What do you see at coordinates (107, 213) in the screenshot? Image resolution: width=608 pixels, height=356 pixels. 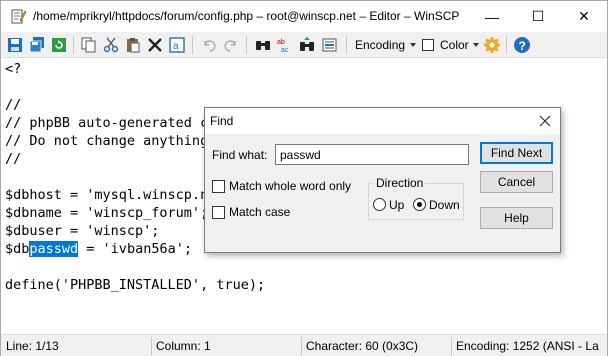 I see `code-line: $dbname = 'winscp_forum';` at bounding box center [107, 213].